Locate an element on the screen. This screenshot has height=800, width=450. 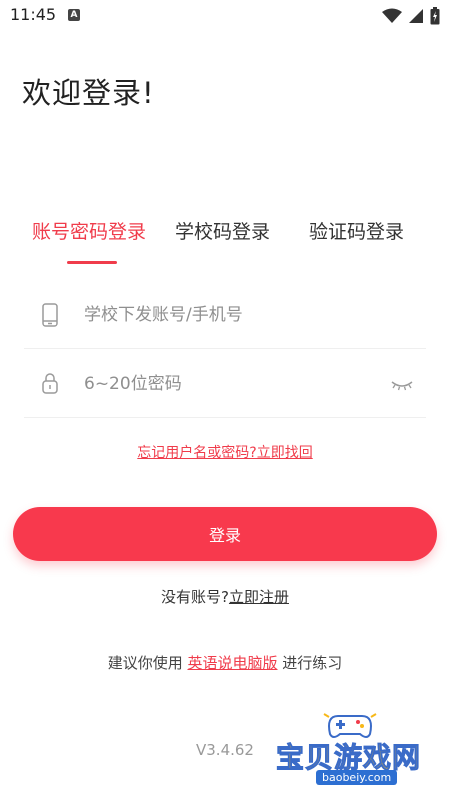
register-prompt: 没有账号? is located at coordinates (195, 597).